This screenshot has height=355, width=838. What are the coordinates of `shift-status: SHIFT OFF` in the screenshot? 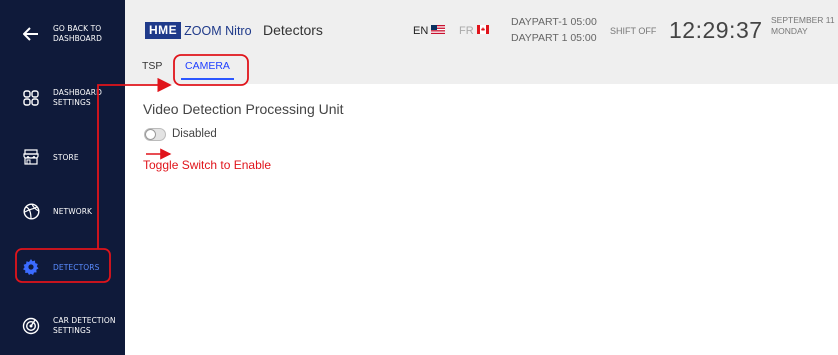 It's located at (633, 31).